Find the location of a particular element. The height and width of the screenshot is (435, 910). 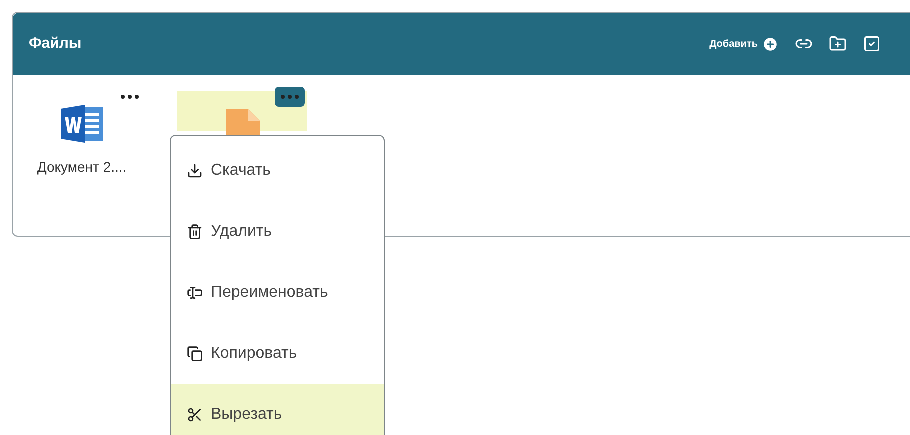

menu-item-label: Скачать is located at coordinates (241, 170).